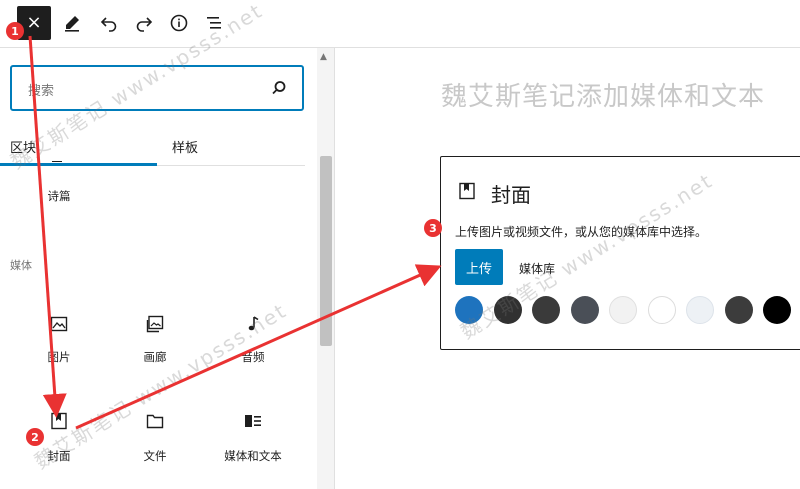 The height and width of the screenshot is (489, 800). I want to click on annotation-marker-3: 3, so click(433, 228).